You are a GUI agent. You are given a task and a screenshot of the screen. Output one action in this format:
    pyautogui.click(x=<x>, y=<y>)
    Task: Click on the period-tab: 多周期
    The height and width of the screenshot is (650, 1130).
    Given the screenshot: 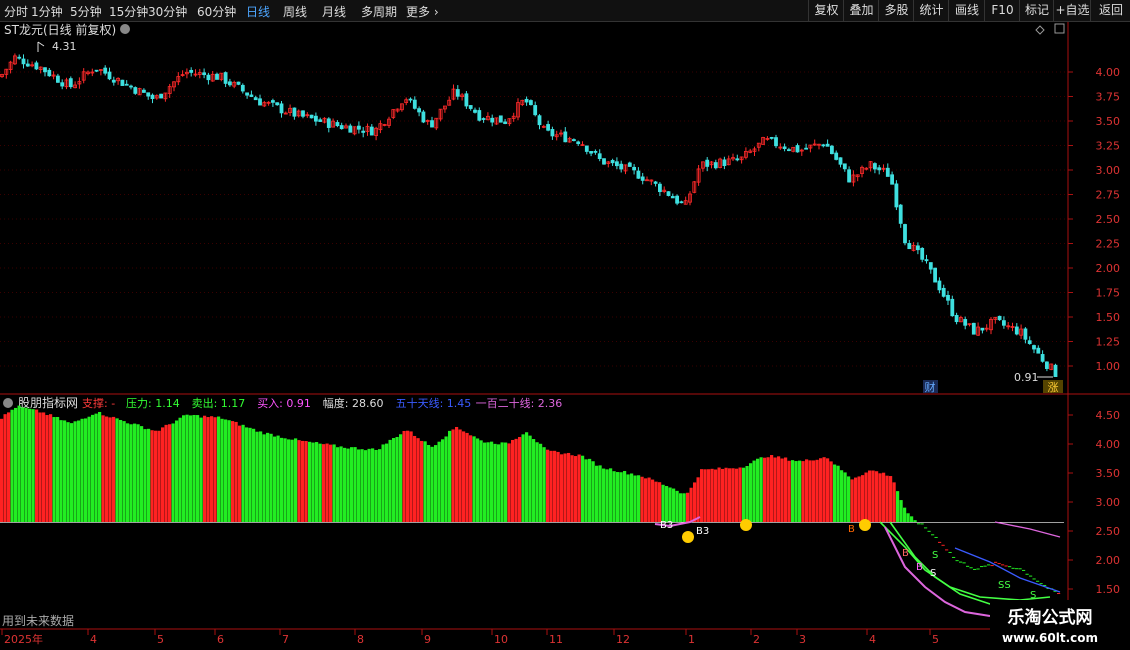 What is the action you would take?
    pyautogui.click(x=379, y=11)
    